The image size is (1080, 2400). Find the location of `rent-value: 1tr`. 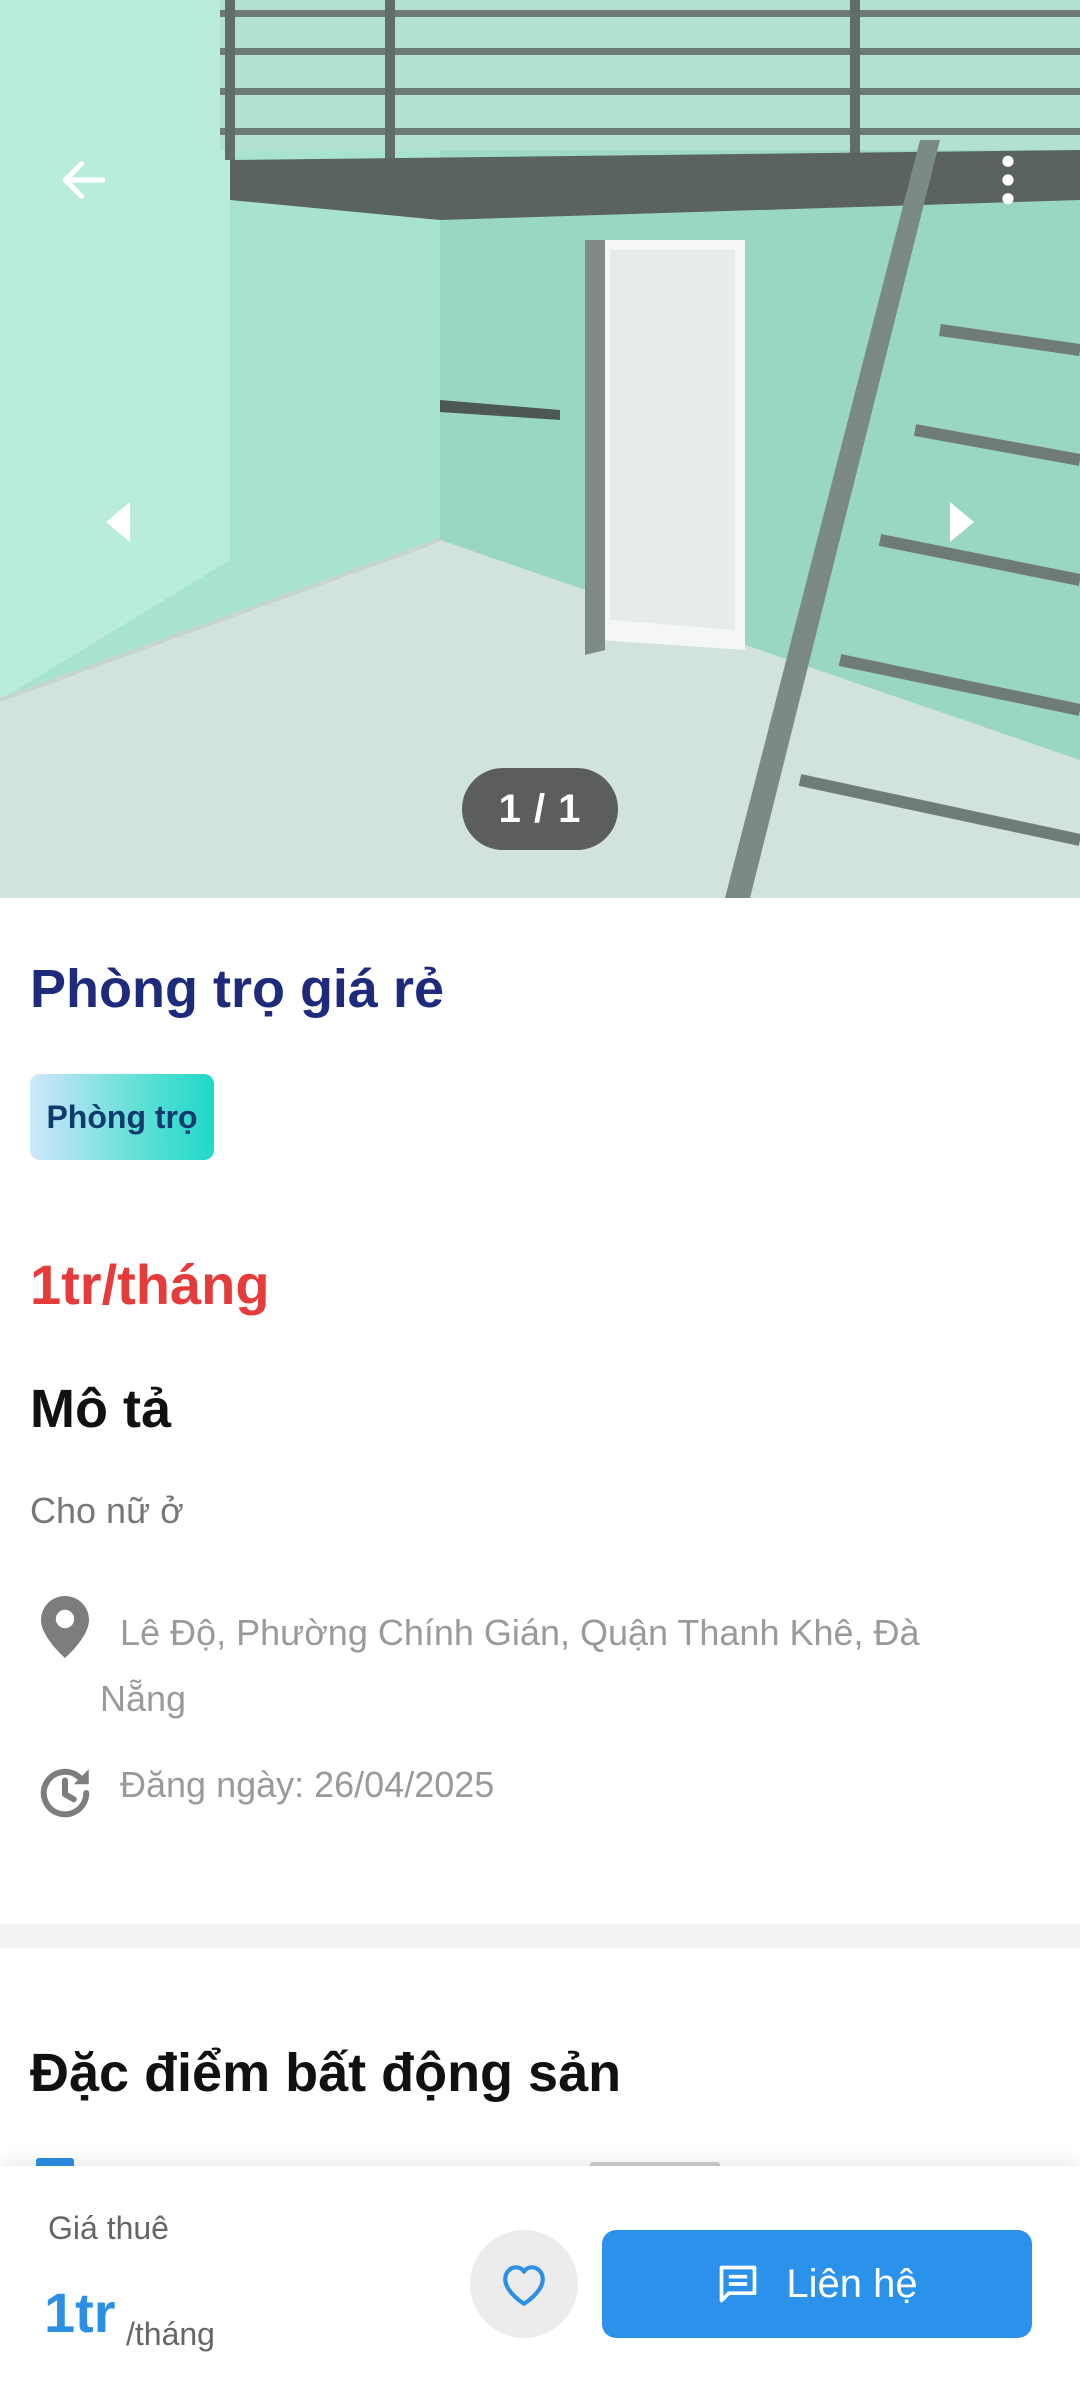

rent-value: 1tr is located at coordinates (80, 2312).